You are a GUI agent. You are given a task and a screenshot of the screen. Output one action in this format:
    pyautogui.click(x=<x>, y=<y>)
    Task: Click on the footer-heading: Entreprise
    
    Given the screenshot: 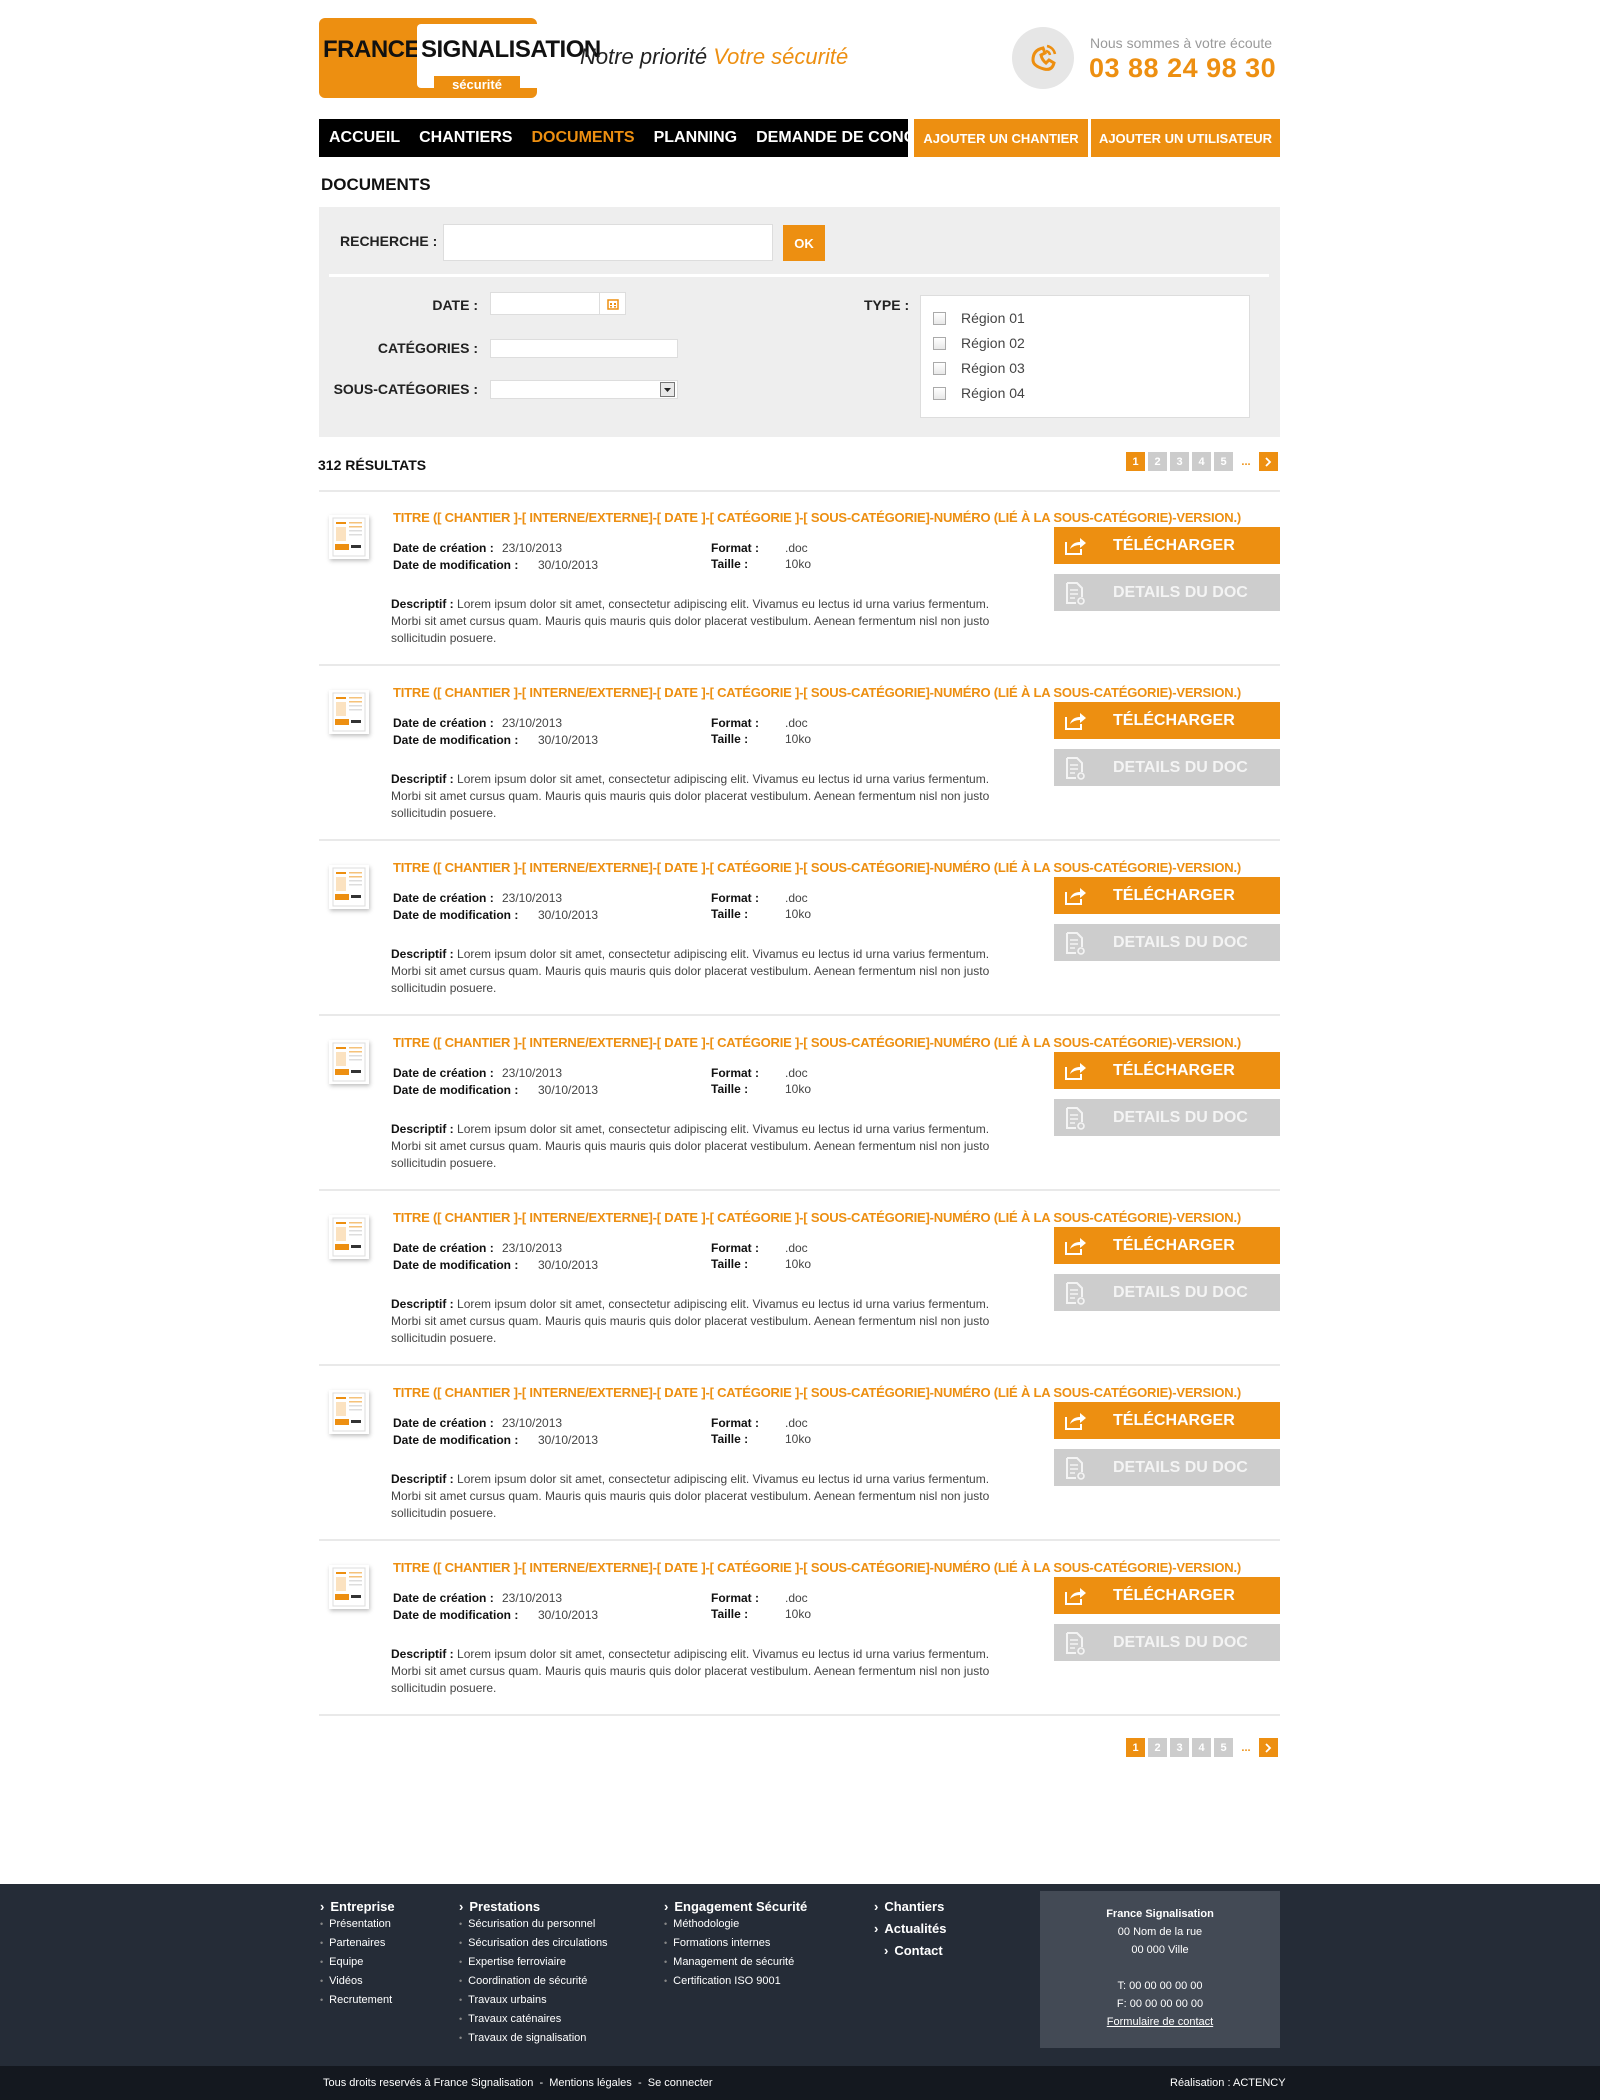 What is the action you would take?
    pyautogui.click(x=357, y=1906)
    